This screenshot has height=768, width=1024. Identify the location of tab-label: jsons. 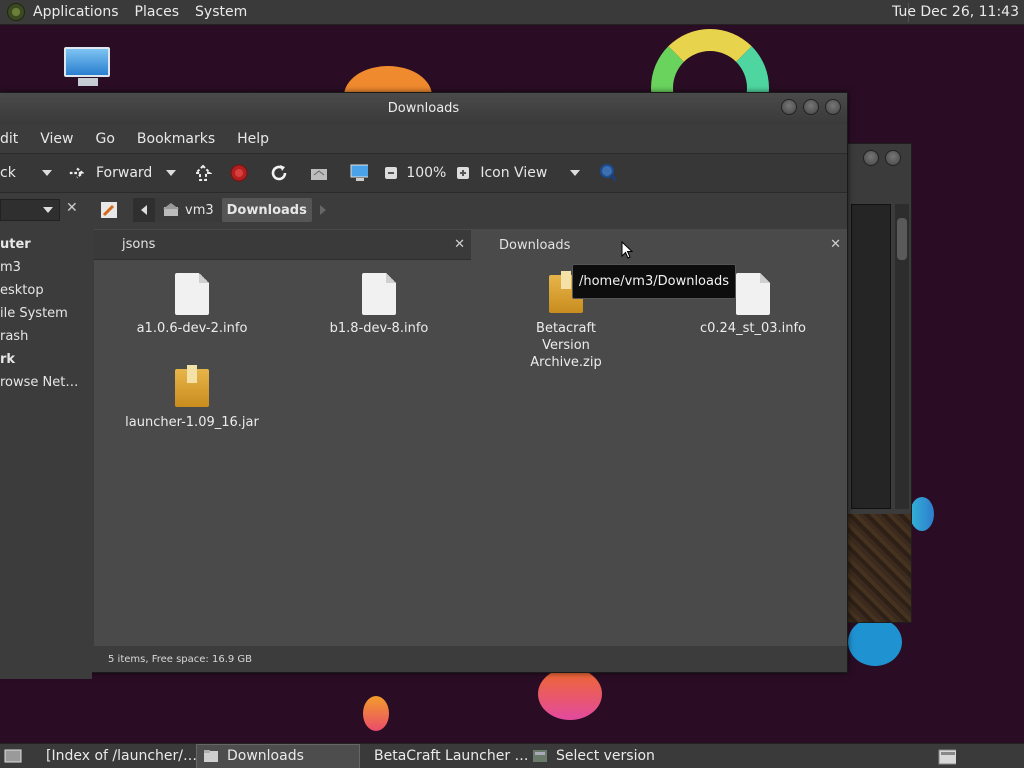
(139, 244).